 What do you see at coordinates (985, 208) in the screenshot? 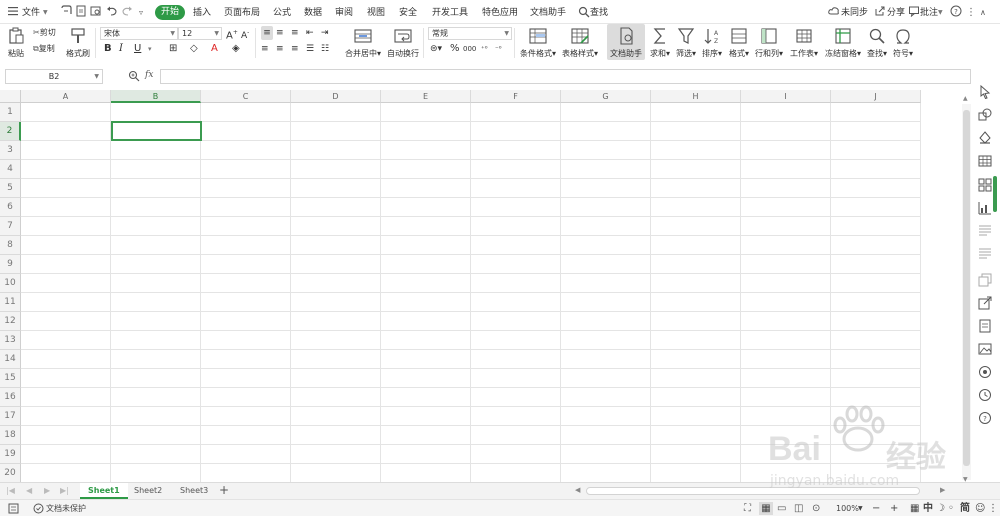
I see `chart-icon` at bounding box center [985, 208].